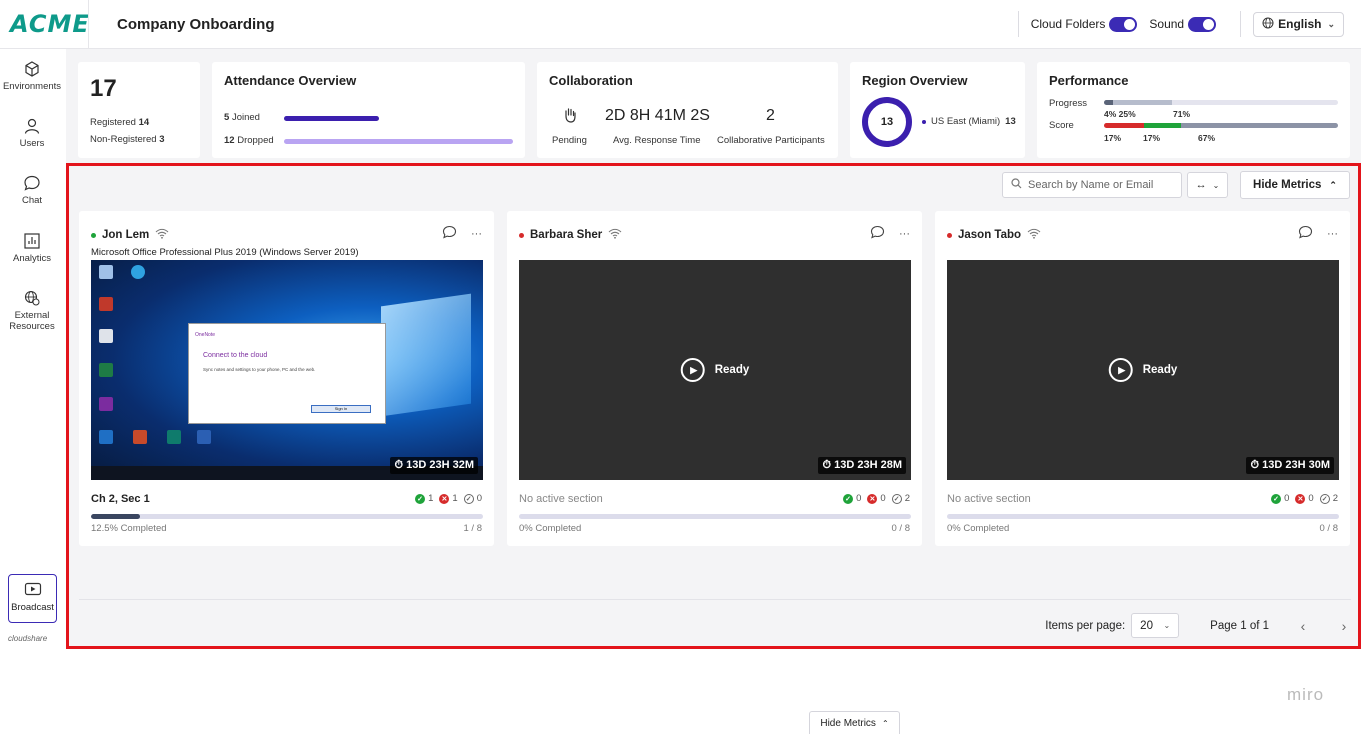 This screenshot has height=734, width=1361. I want to click on joined-label: Joined, so click(245, 117).